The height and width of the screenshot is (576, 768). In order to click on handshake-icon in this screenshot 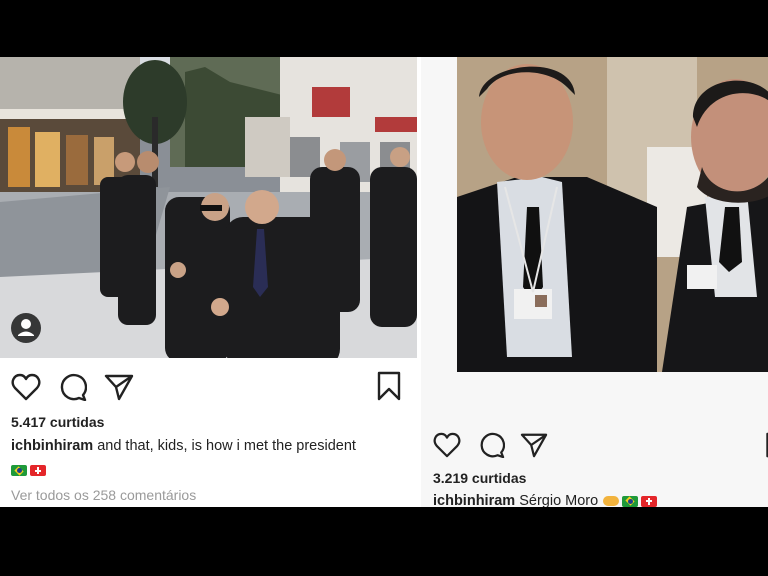, I will do `click(611, 501)`.